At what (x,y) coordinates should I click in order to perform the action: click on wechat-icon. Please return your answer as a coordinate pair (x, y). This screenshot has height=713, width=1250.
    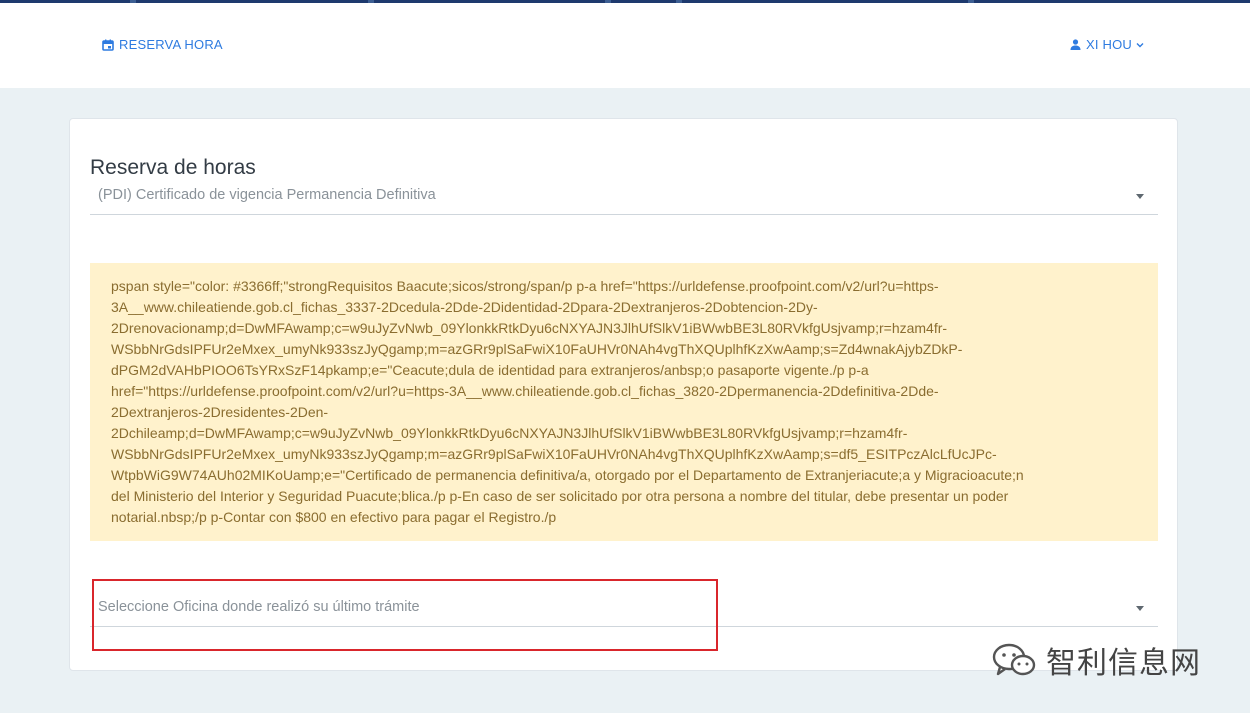
    Looking at the image, I should click on (1014, 659).